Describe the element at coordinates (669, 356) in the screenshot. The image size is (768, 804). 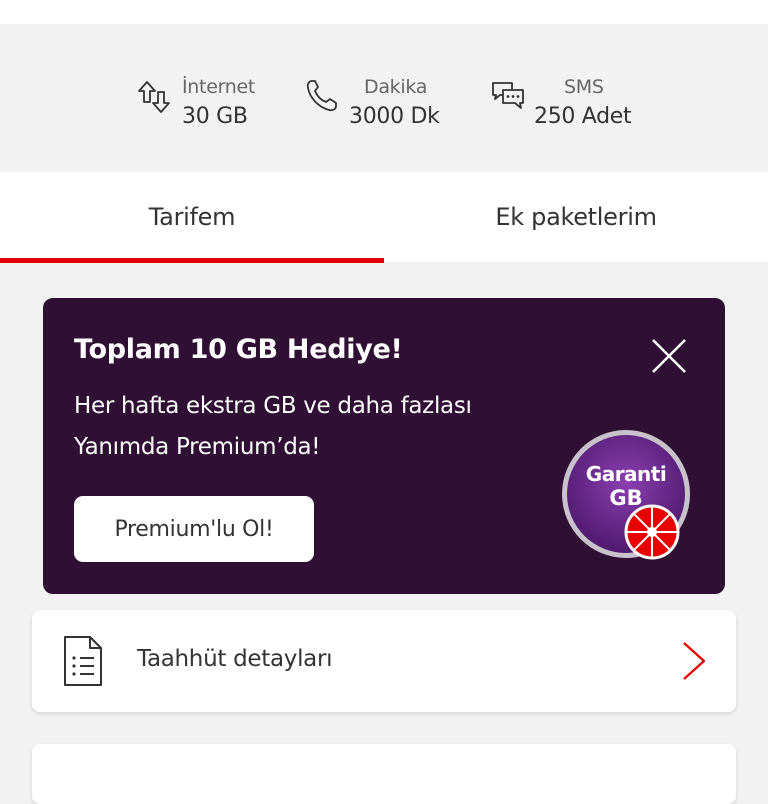
I see `close-icon` at that location.